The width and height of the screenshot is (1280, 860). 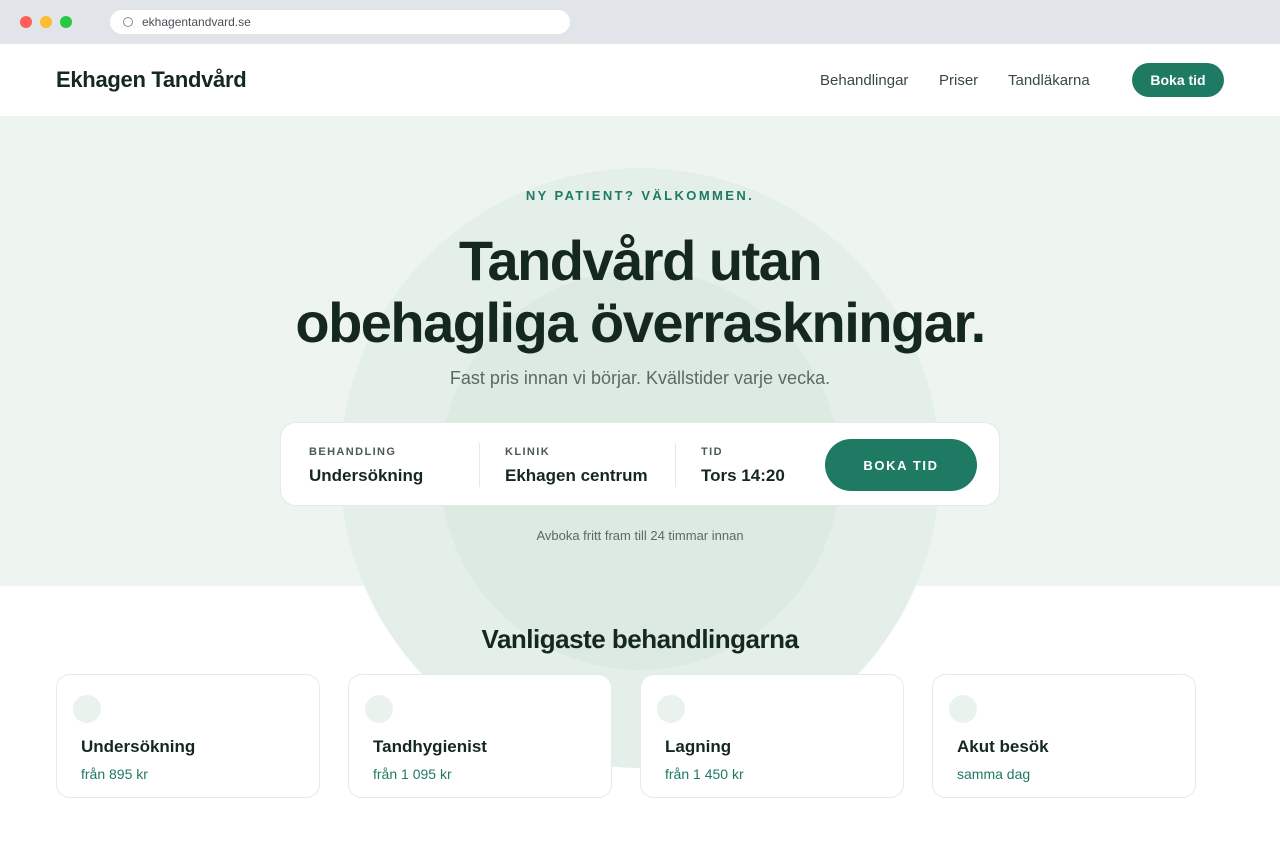 What do you see at coordinates (196, 22) in the screenshot?
I see `url-text: ekhagentandvard.se` at bounding box center [196, 22].